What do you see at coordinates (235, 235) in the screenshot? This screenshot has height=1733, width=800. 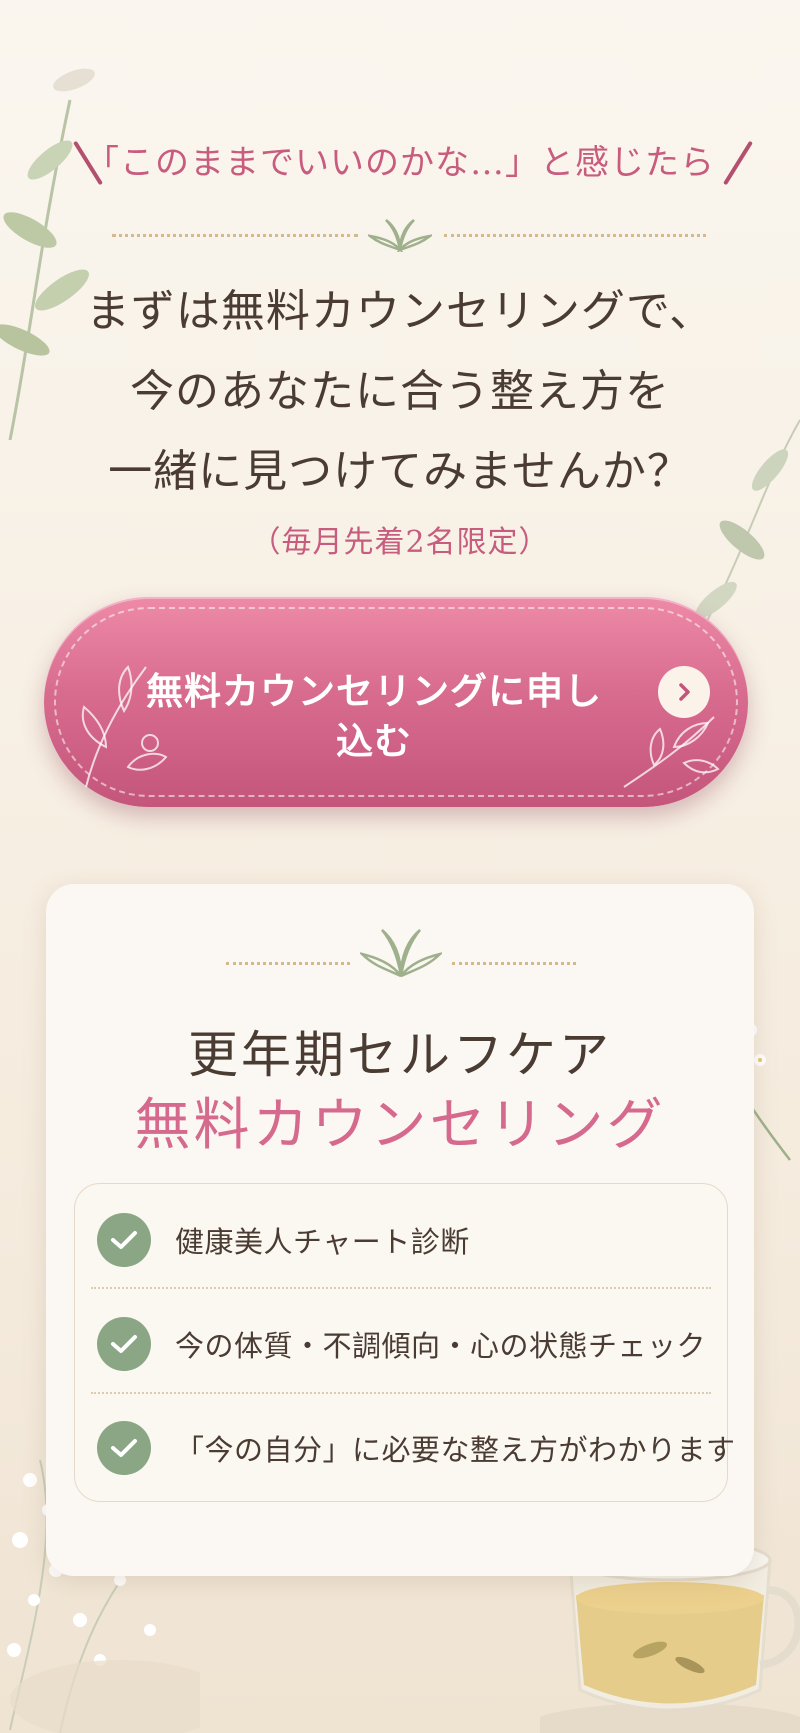 I see `divider-left` at bounding box center [235, 235].